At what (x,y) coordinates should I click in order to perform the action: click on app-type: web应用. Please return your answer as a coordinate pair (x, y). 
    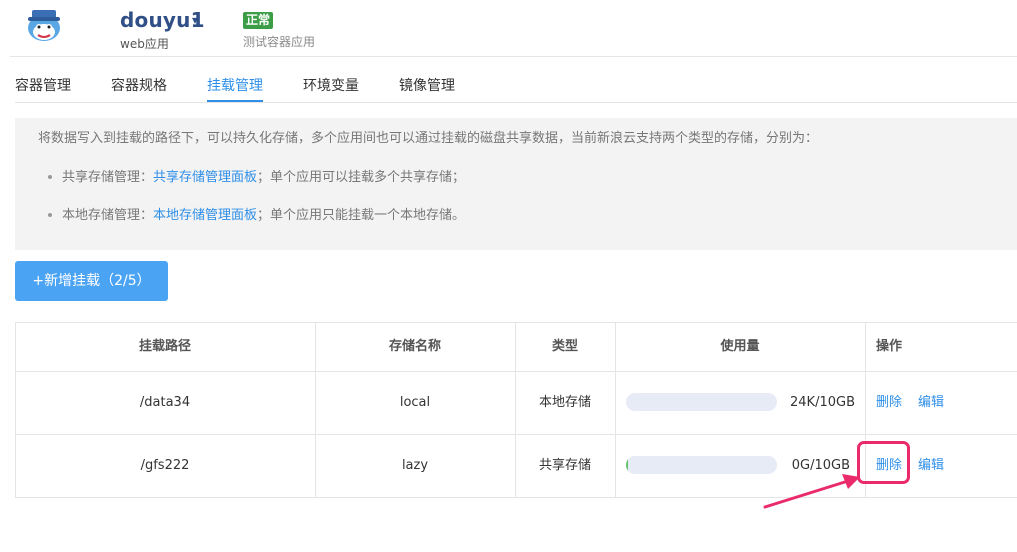
    Looking at the image, I should click on (144, 44).